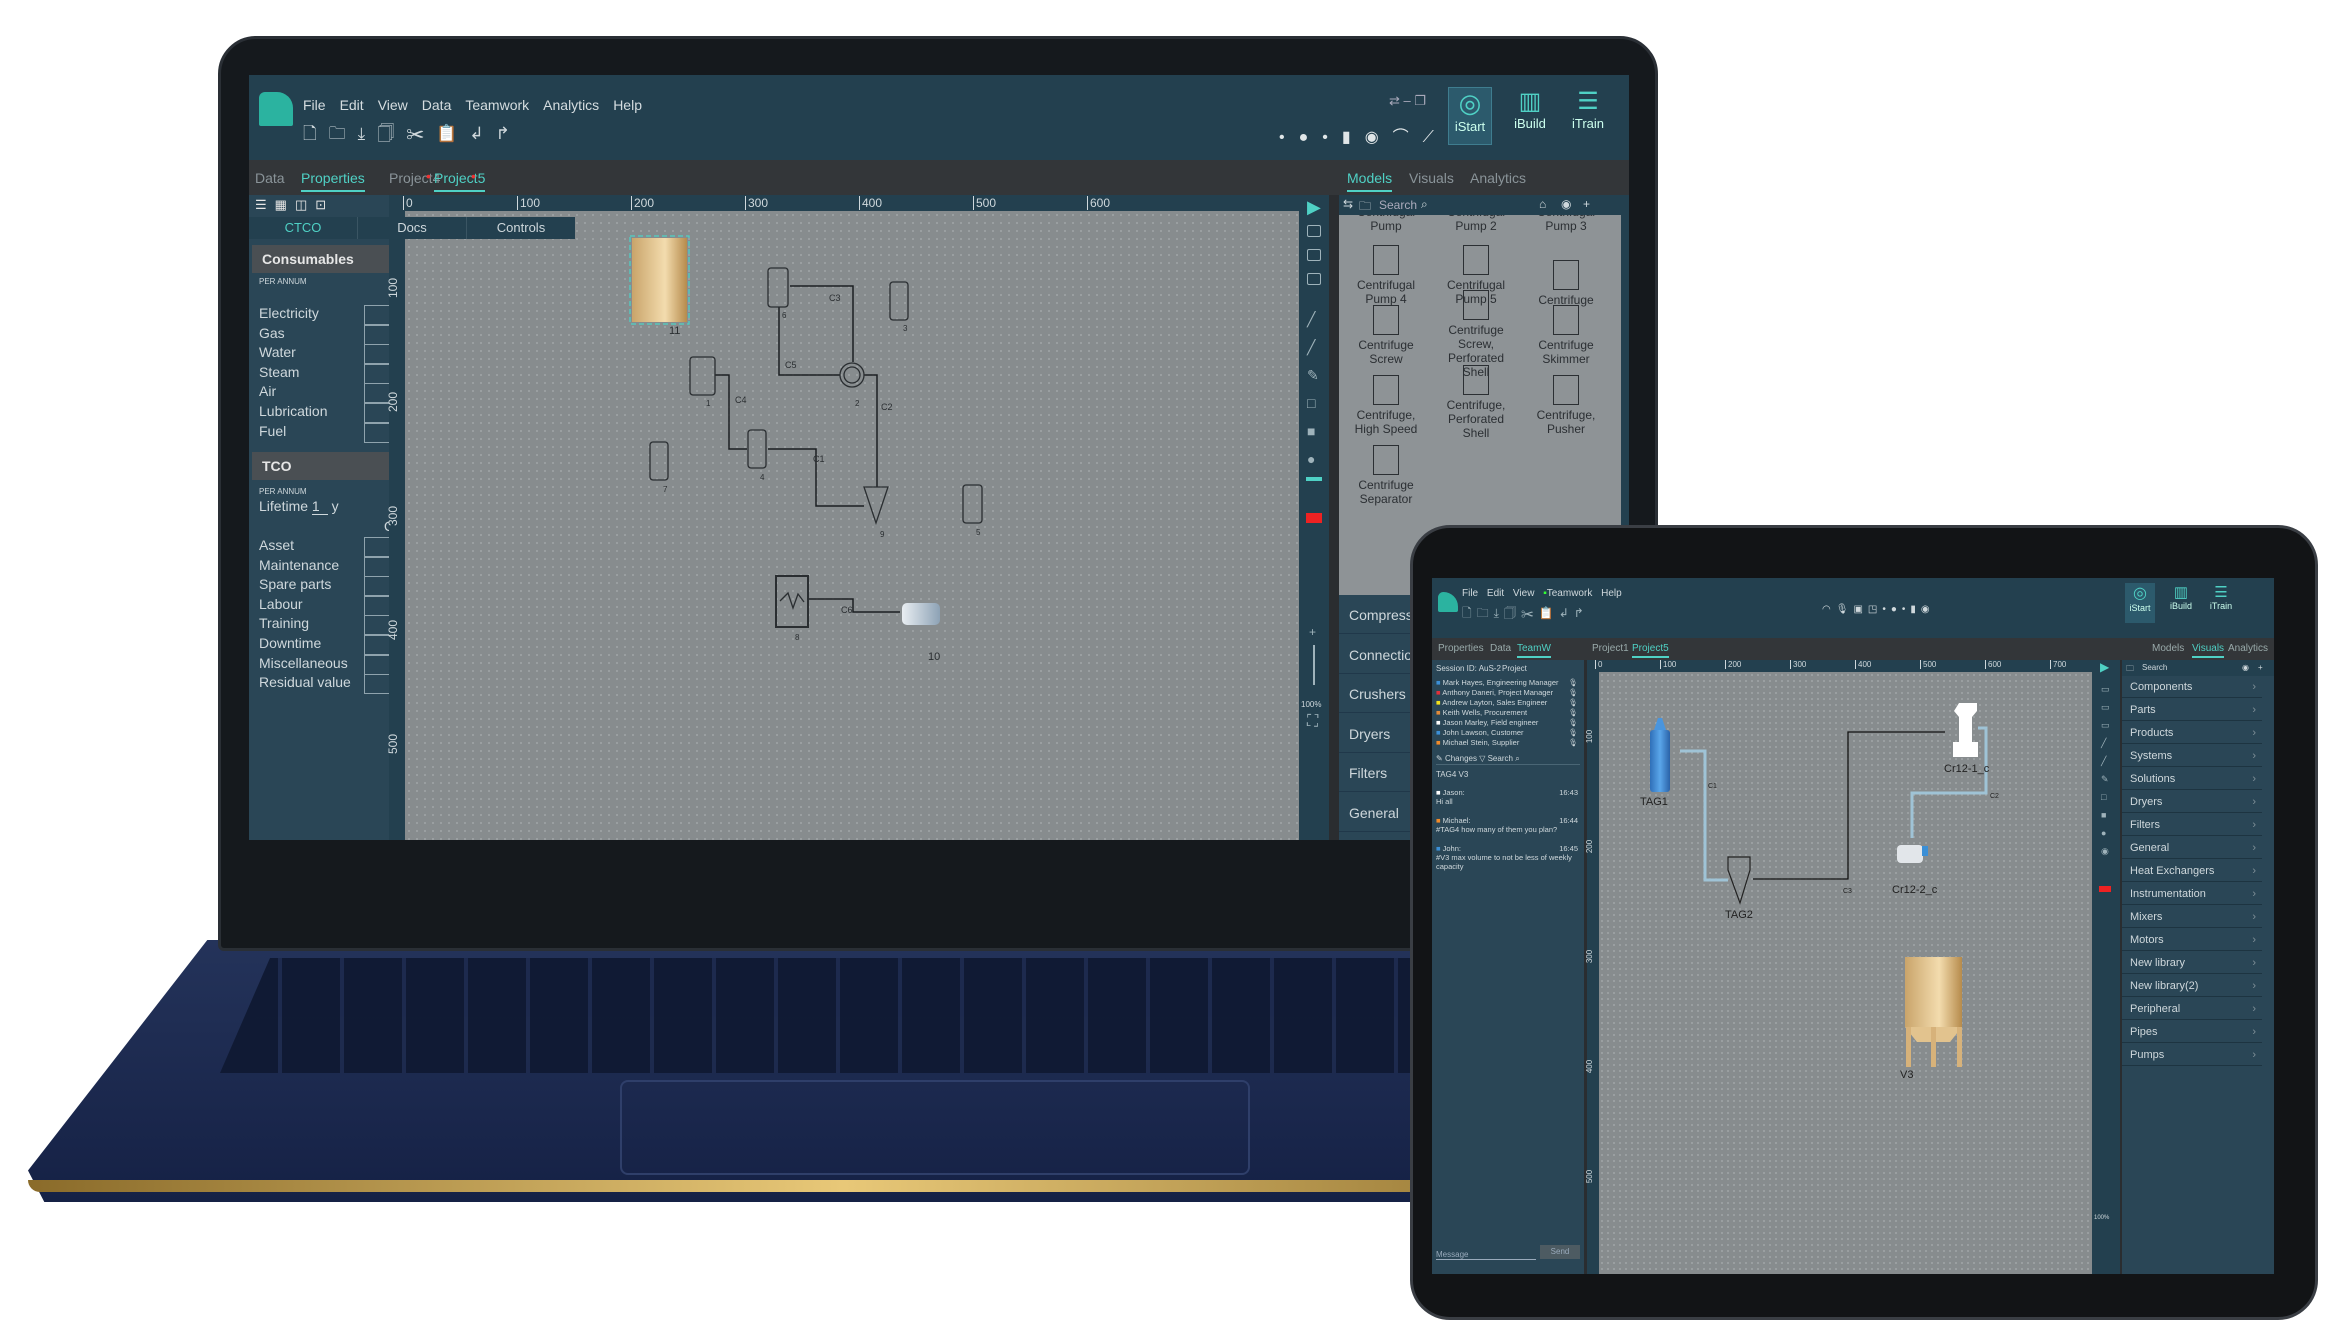  What do you see at coordinates (1313, 375) in the screenshot?
I see `pencil-icon: ✎` at bounding box center [1313, 375].